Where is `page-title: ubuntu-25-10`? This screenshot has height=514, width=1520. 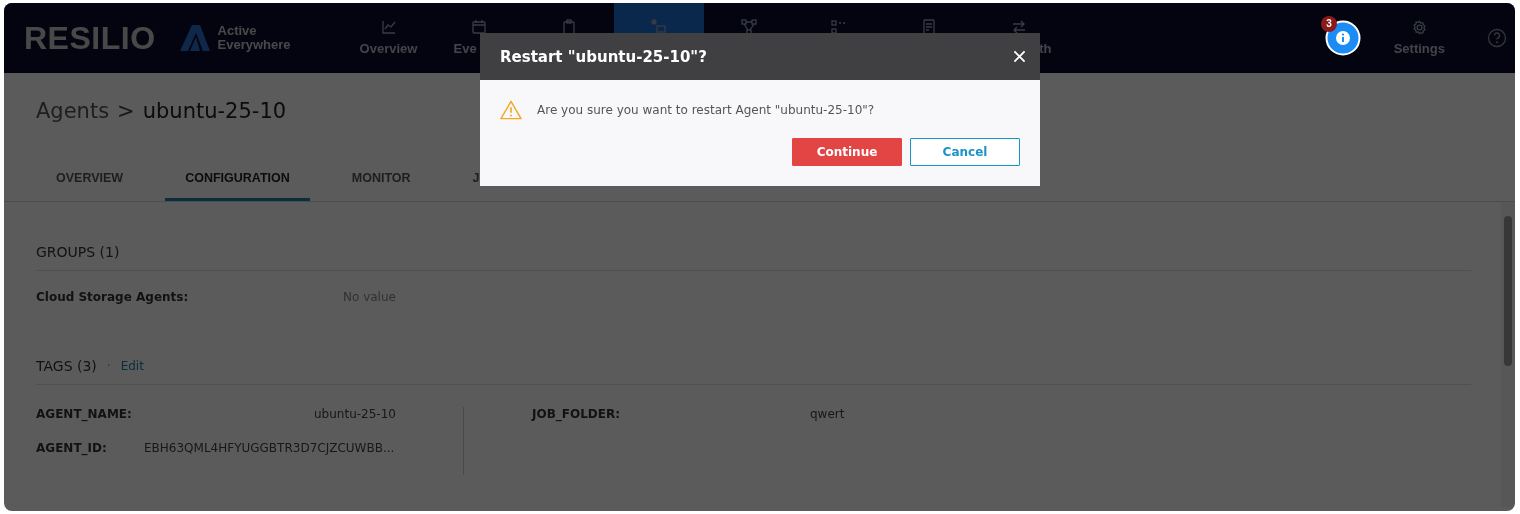 page-title: ubuntu-25-10 is located at coordinates (214, 111).